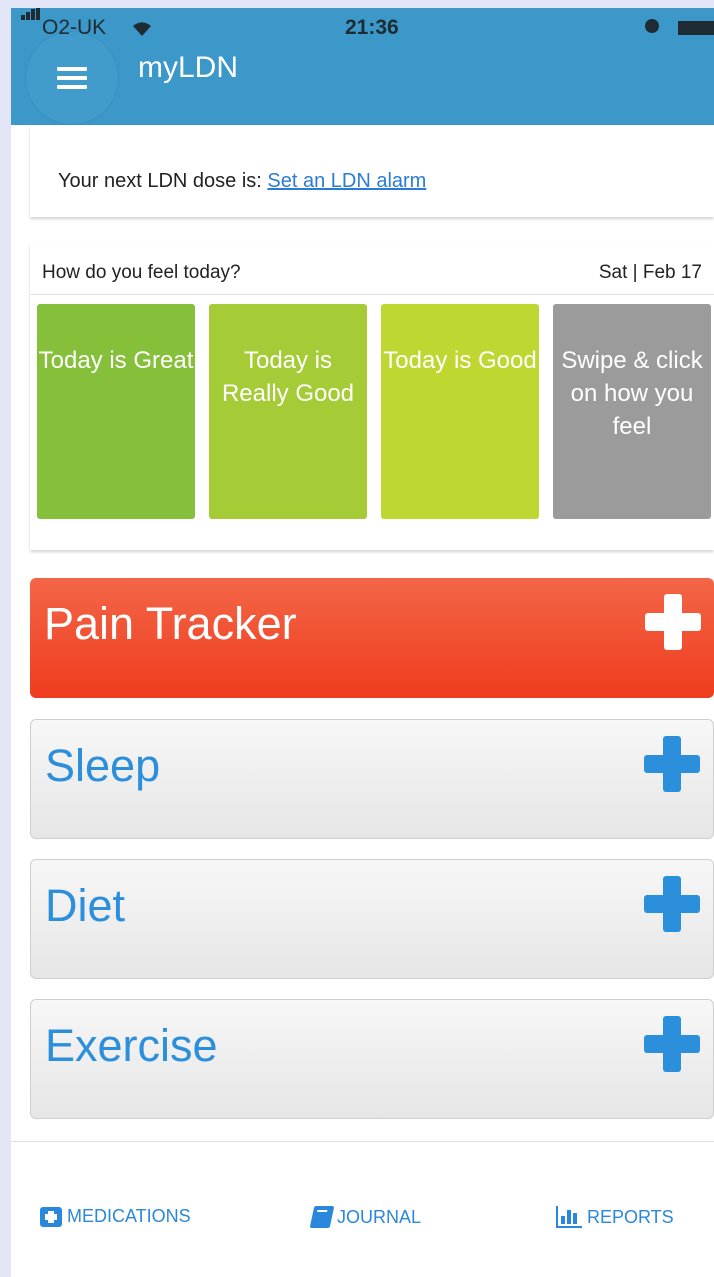  What do you see at coordinates (116, 360) in the screenshot?
I see `mood-label: Today is Great` at bounding box center [116, 360].